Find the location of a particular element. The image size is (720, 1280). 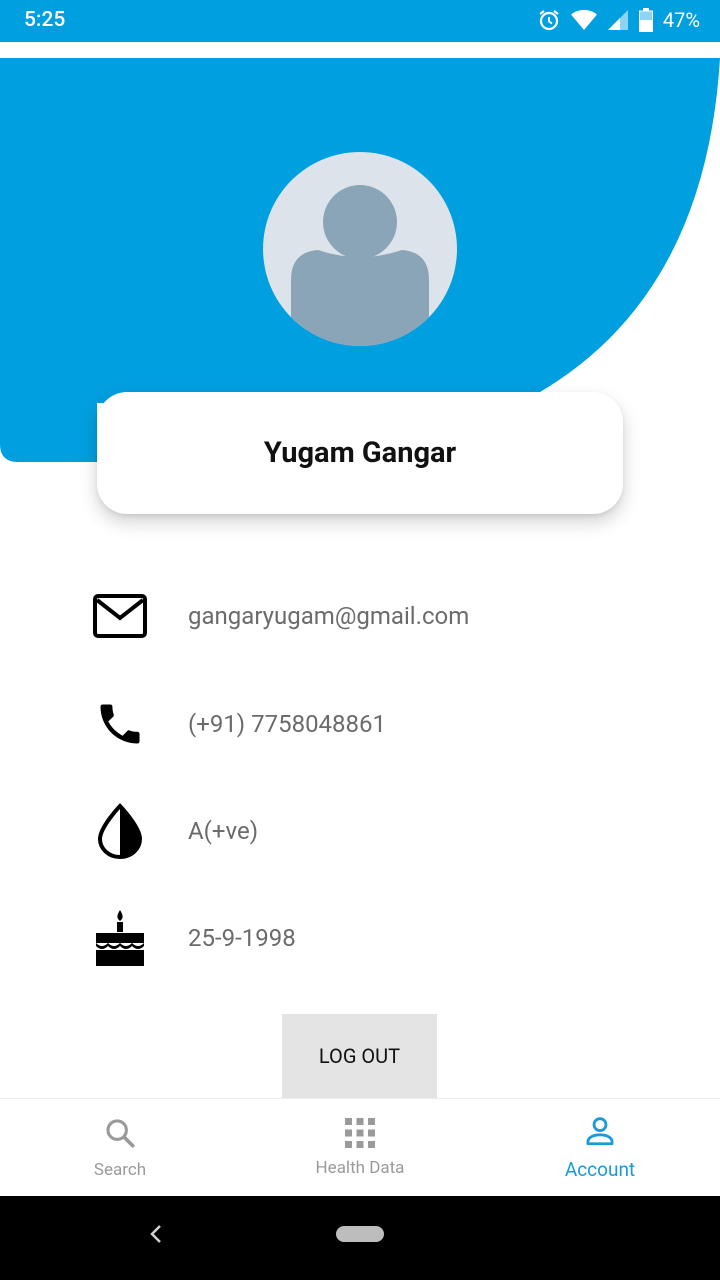

system-nav-bar is located at coordinates (360, 1238).